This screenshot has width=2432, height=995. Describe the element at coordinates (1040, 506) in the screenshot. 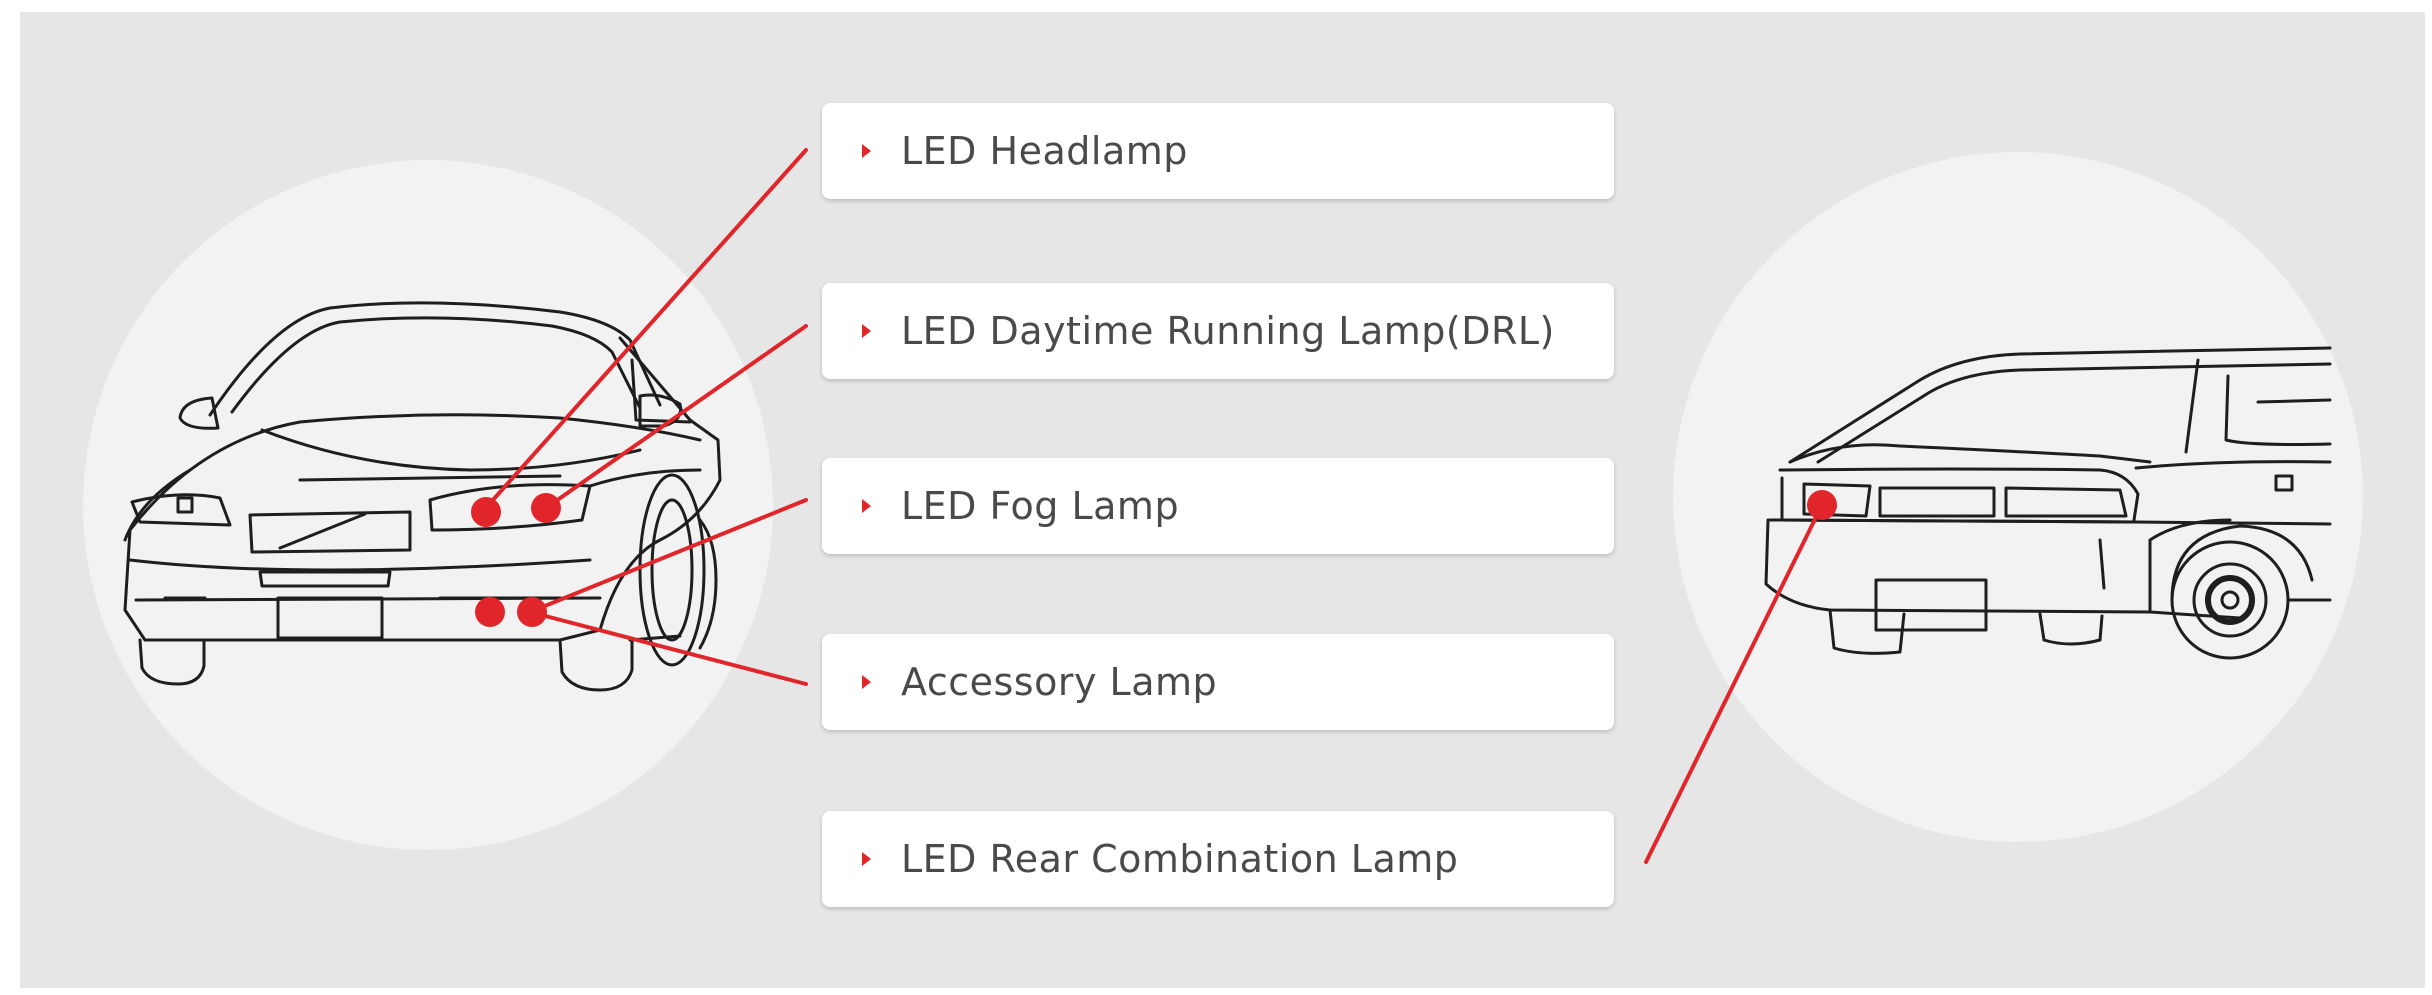

I see `label-text: LED Fog Lamp` at that location.